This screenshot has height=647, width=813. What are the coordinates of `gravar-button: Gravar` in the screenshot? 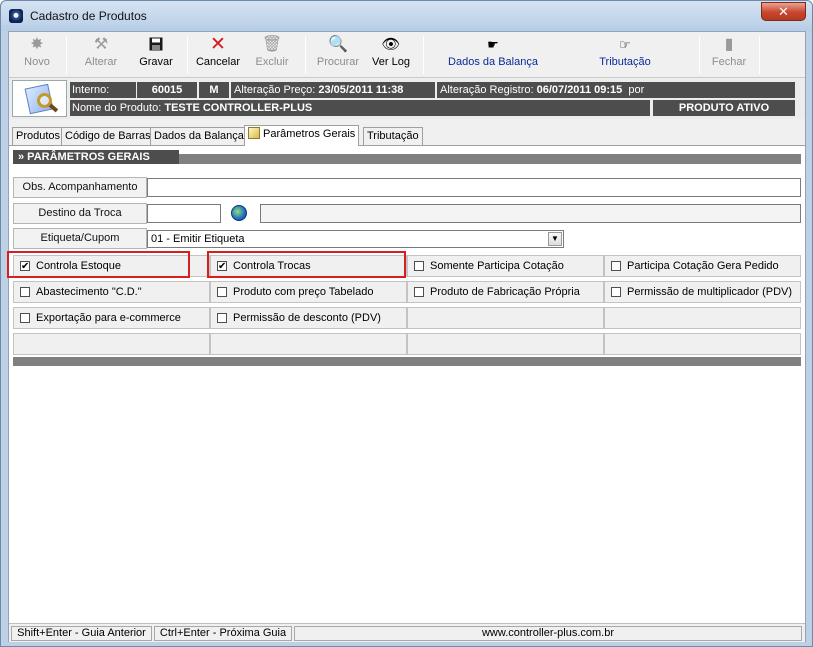 It's located at (156, 55).